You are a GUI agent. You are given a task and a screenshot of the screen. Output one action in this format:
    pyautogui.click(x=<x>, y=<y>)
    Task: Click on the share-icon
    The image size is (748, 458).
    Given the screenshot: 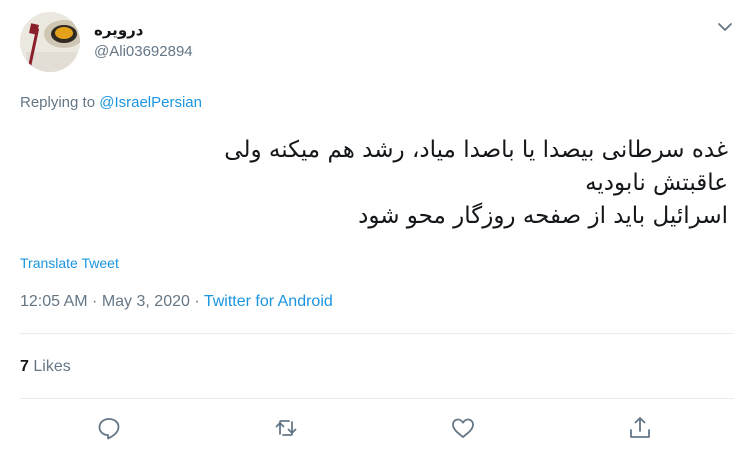 What is the action you would take?
    pyautogui.click(x=640, y=428)
    